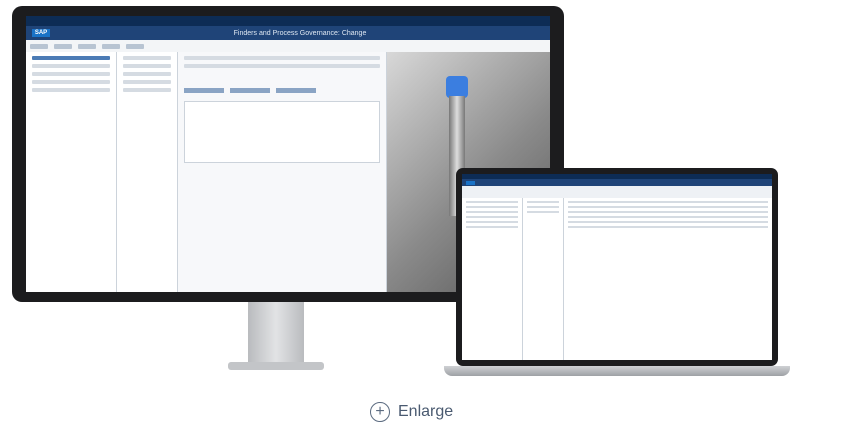  I want to click on plus-circle-icon: +, so click(380, 412).